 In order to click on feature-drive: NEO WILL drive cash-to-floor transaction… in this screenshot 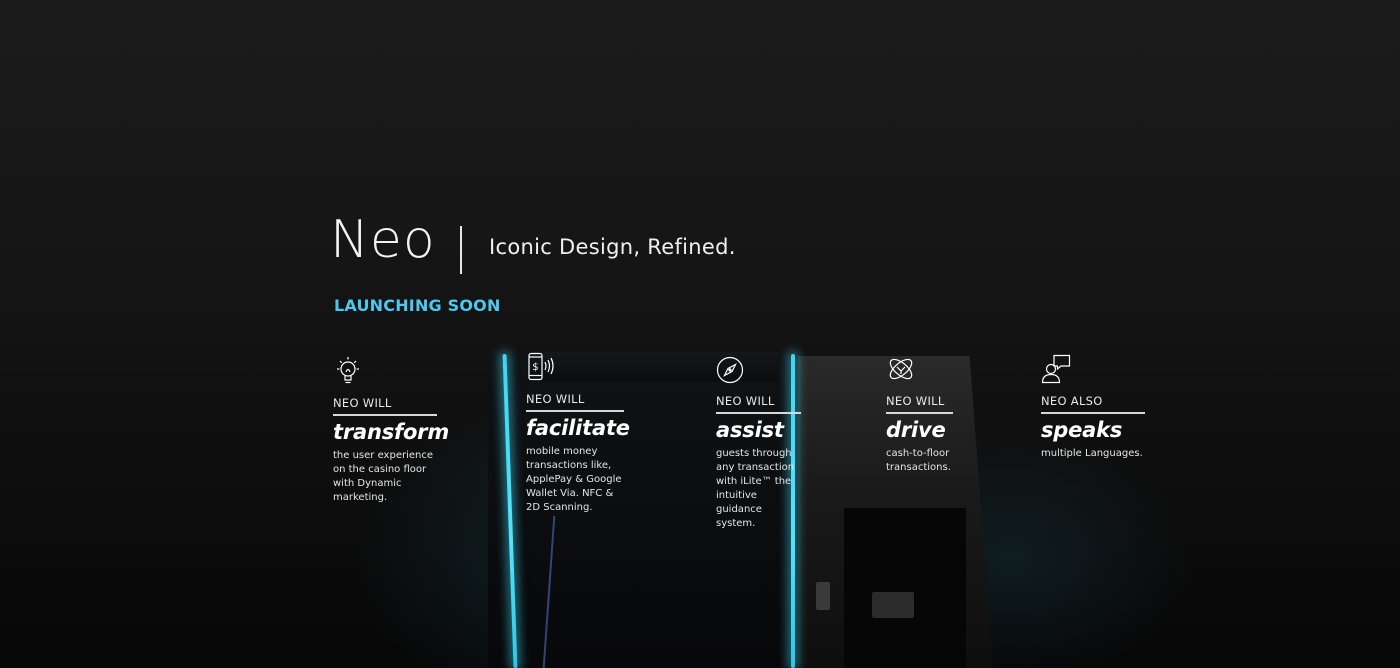, I will do `click(919, 414)`.